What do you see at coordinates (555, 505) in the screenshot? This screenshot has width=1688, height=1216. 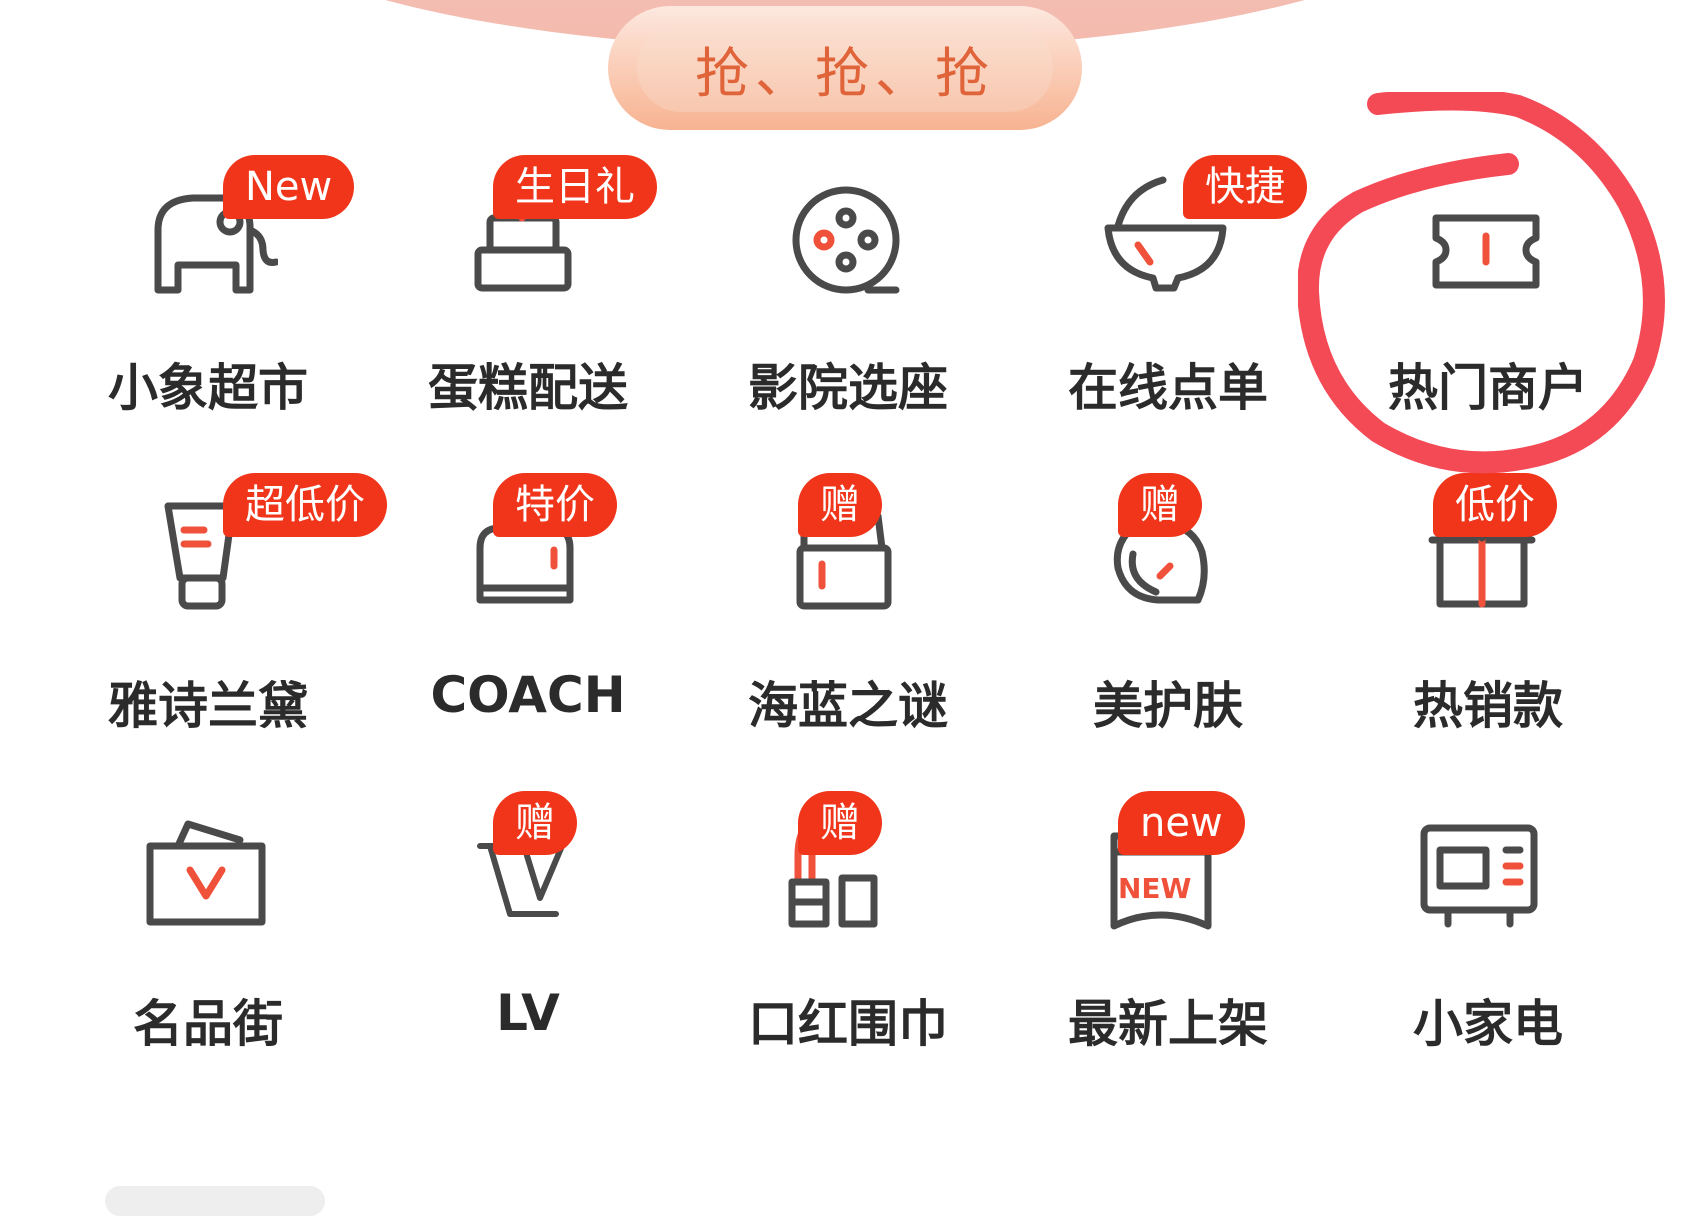 I see `badge: 特价` at bounding box center [555, 505].